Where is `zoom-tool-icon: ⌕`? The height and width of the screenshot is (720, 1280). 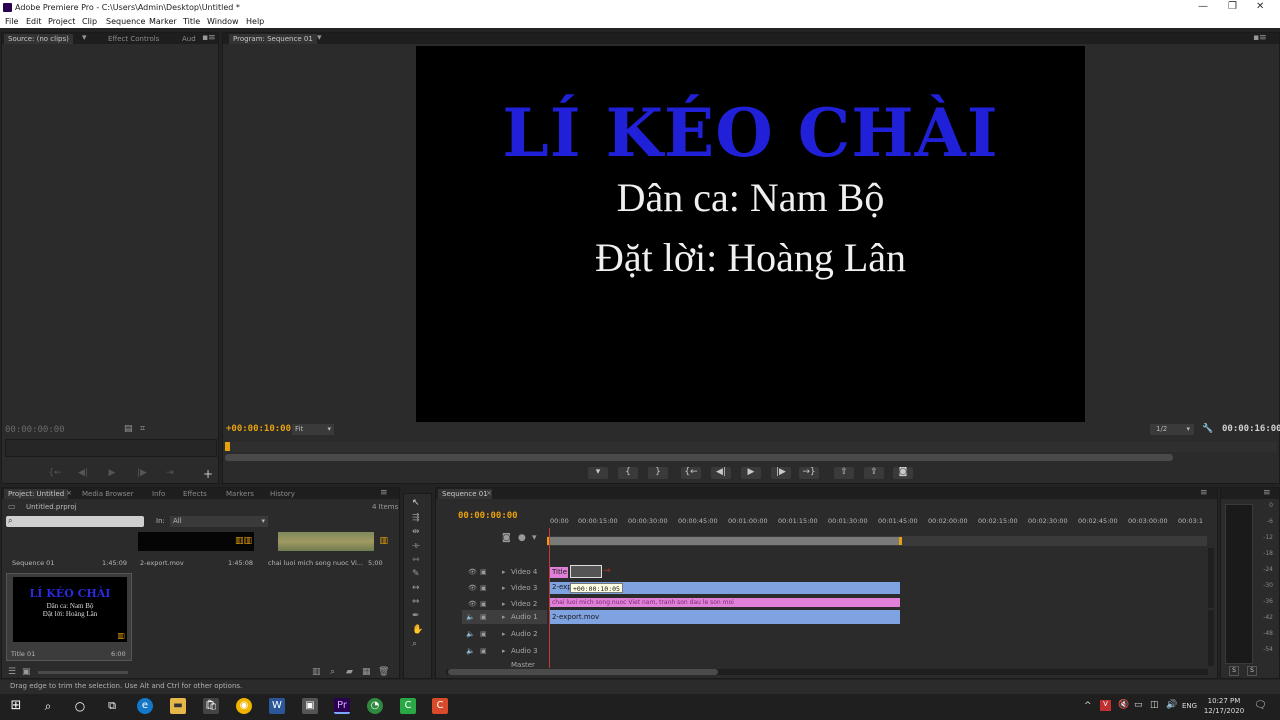
zoom-tool-icon: ⌕ is located at coordinates (414, 644).